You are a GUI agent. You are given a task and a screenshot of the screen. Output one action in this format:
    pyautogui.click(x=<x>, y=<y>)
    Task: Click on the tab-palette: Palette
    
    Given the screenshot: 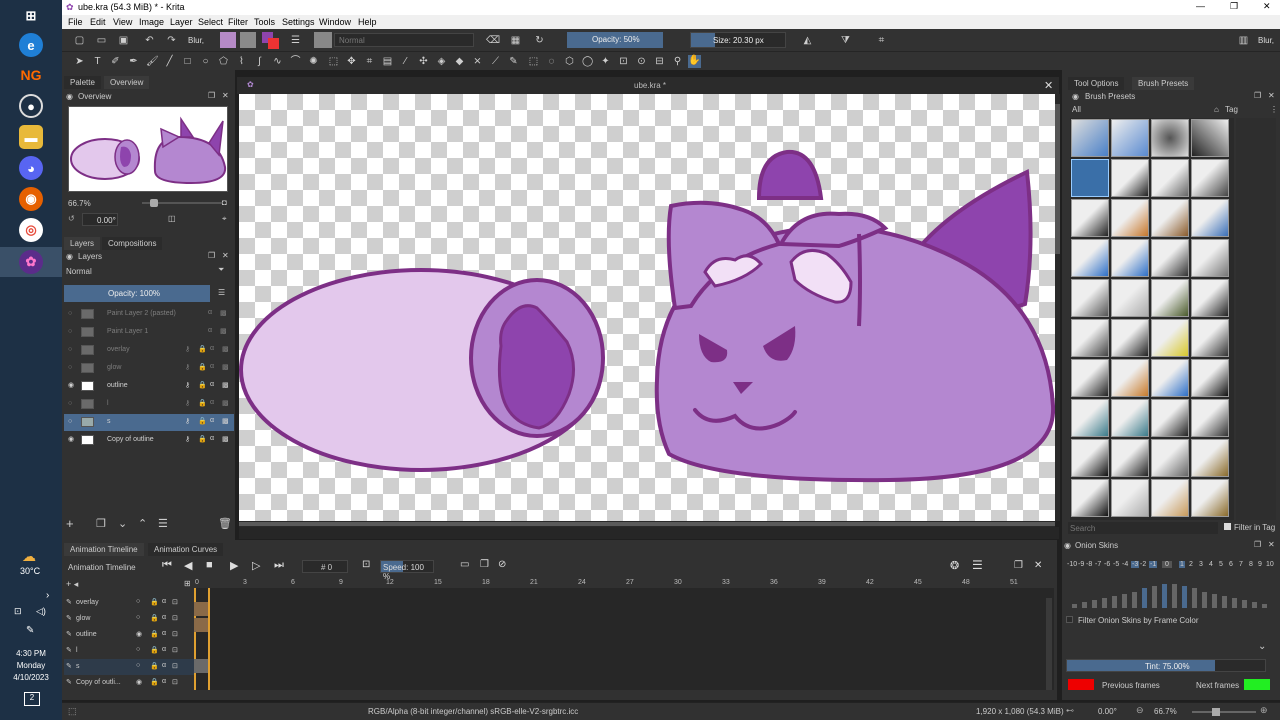 What is the action you would take?
    pyautogui.click(x=82, y=82)
    